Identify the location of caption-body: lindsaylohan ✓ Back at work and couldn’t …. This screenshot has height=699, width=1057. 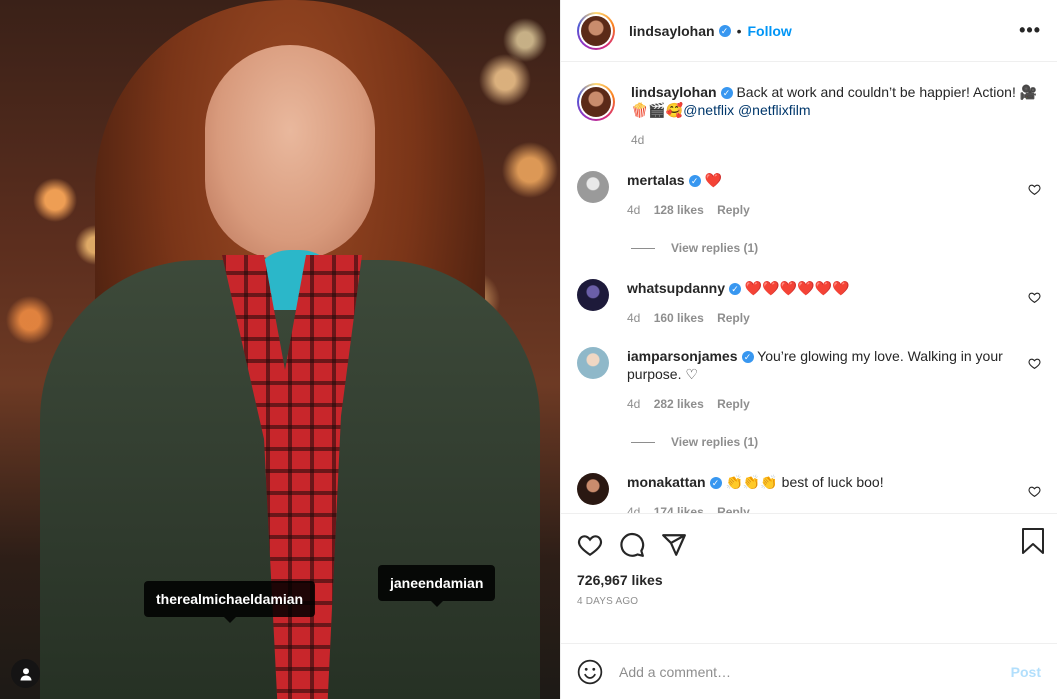
(836, 116).